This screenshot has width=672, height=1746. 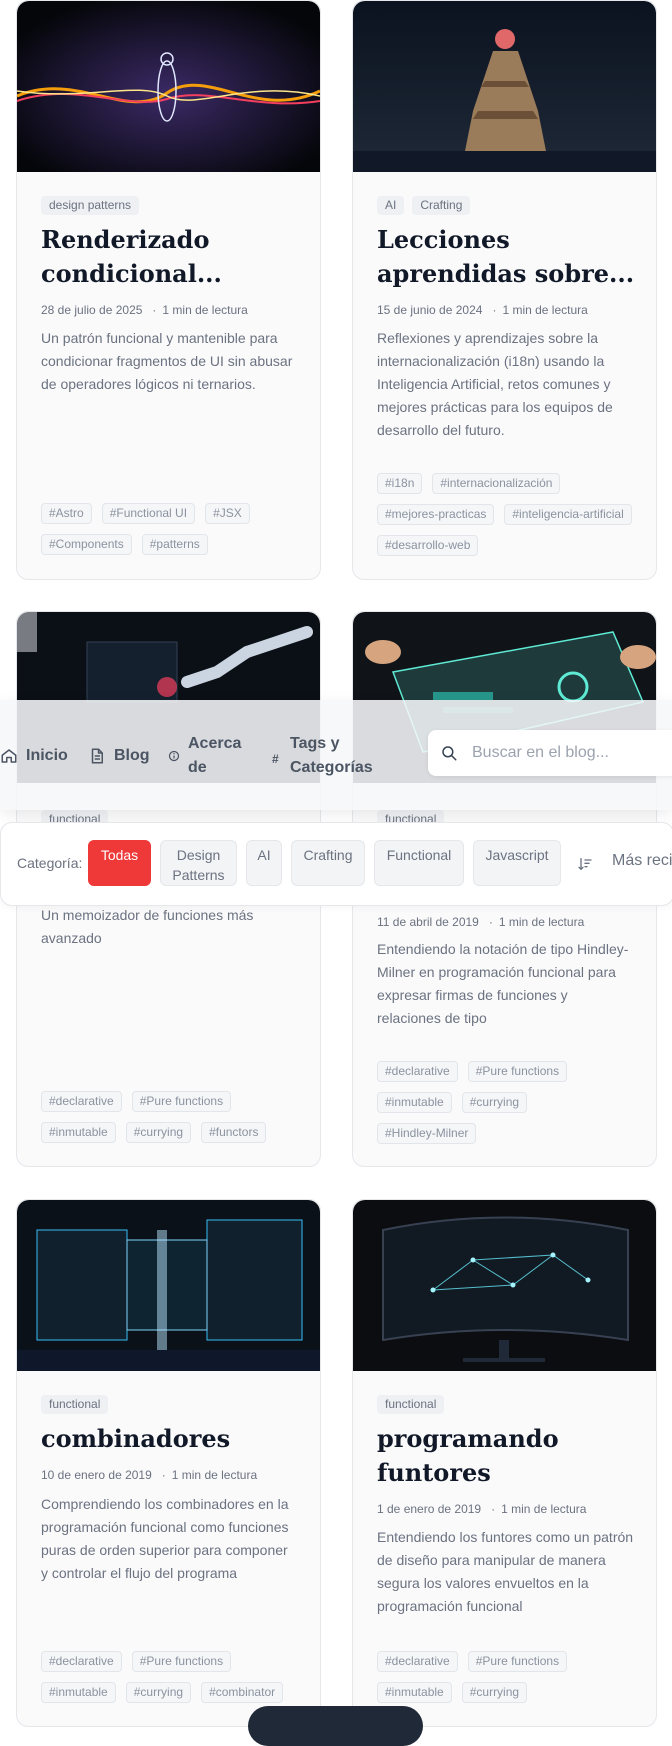 What do you see at coordinates (92, 310) in the screenshot?
I see `post-date: 28 de julio de 2025` at bounding box center [92, 310].